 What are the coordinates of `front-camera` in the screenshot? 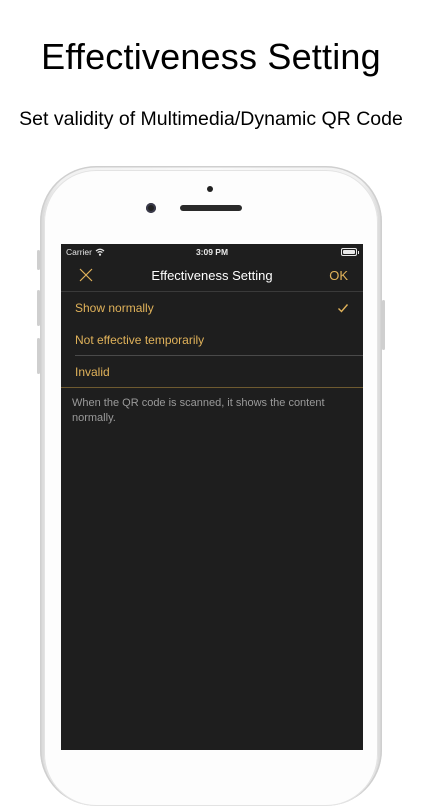 It's located at (151, 208).